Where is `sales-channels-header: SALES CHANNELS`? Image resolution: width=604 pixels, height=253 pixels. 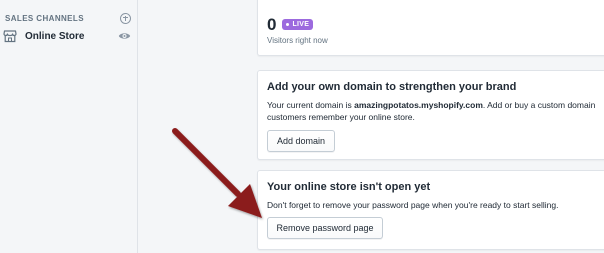 sales-channels-header: SALES CHANNELS is located at coordinates (68, 18).